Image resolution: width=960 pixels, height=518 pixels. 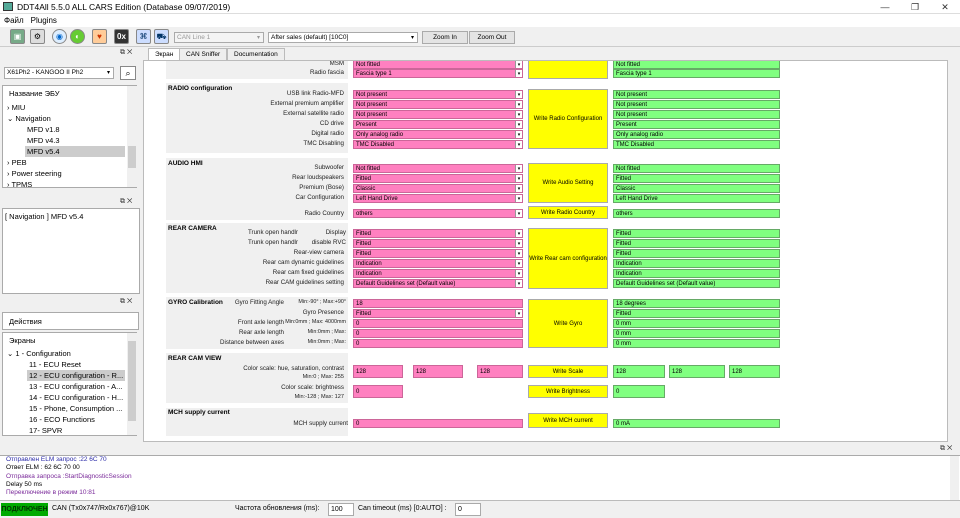 I want to click on write-scale-button: Write Scale, so click(x=568, y=371).